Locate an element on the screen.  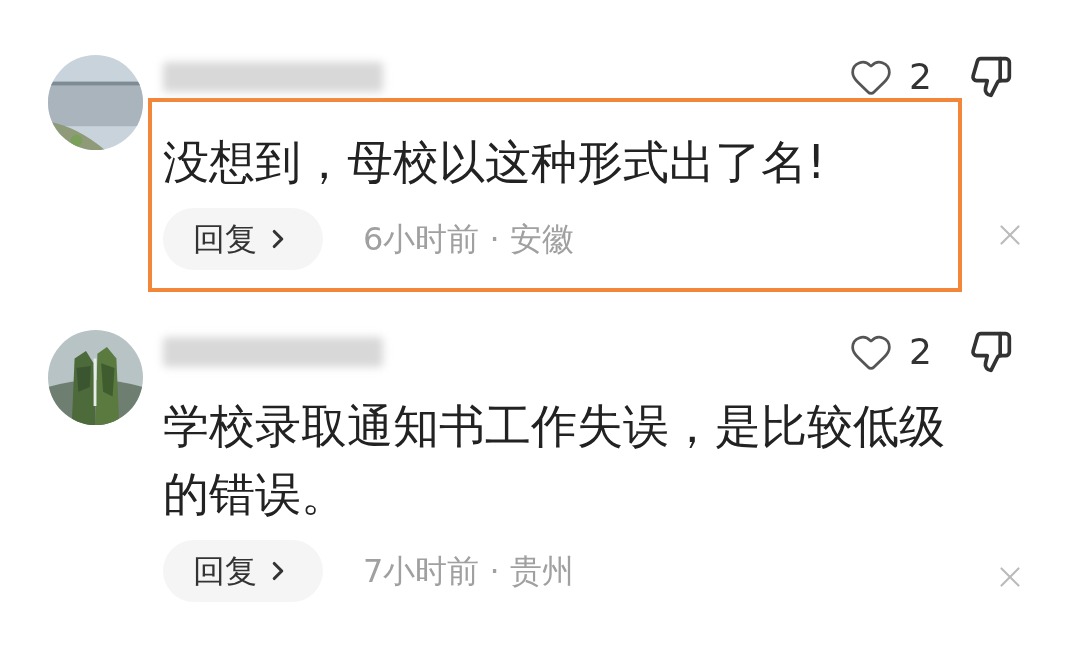
comment-meta: 6小时前 · 安徽 is located at coordinates (468, 239).